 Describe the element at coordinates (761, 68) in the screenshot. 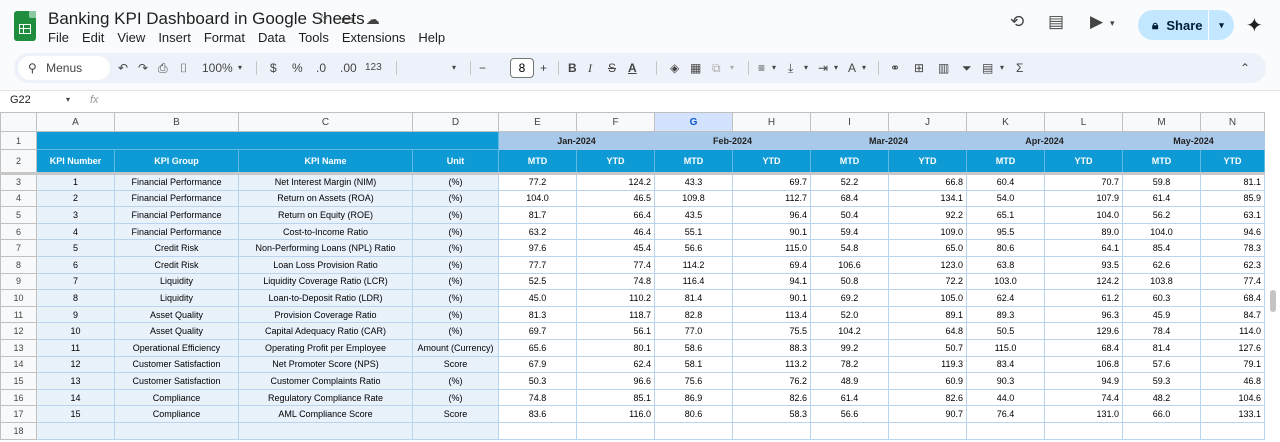

I see `horizontal-align-icon: ≡` at that location.